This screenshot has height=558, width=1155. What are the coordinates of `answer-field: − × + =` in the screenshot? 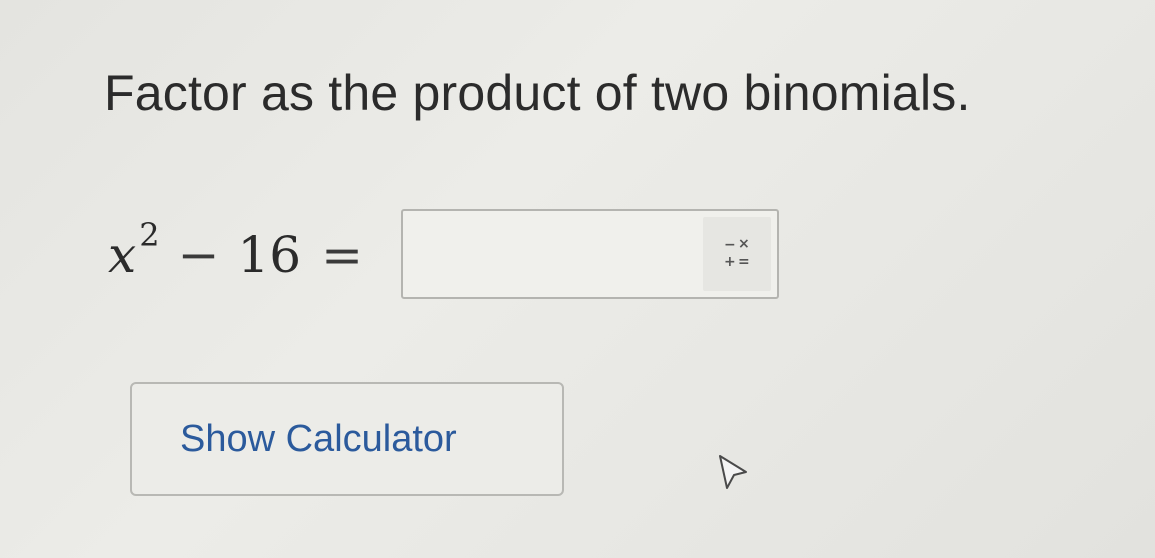 It's located at (590, 254).